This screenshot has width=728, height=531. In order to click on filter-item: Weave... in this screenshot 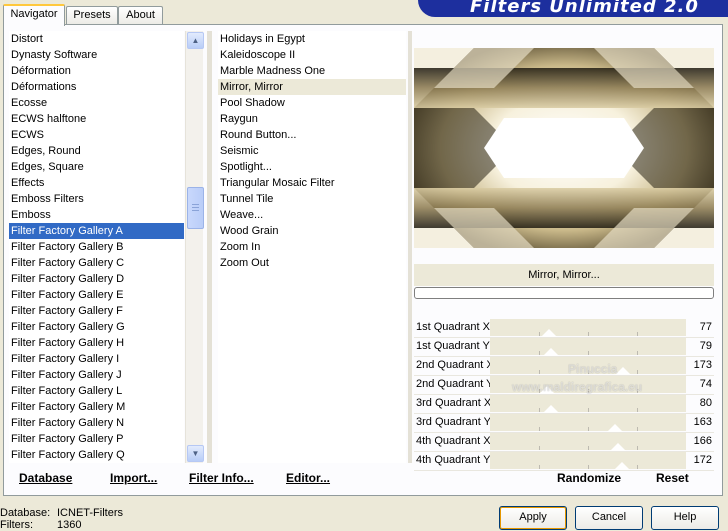, I will do `click(312, 215)`.